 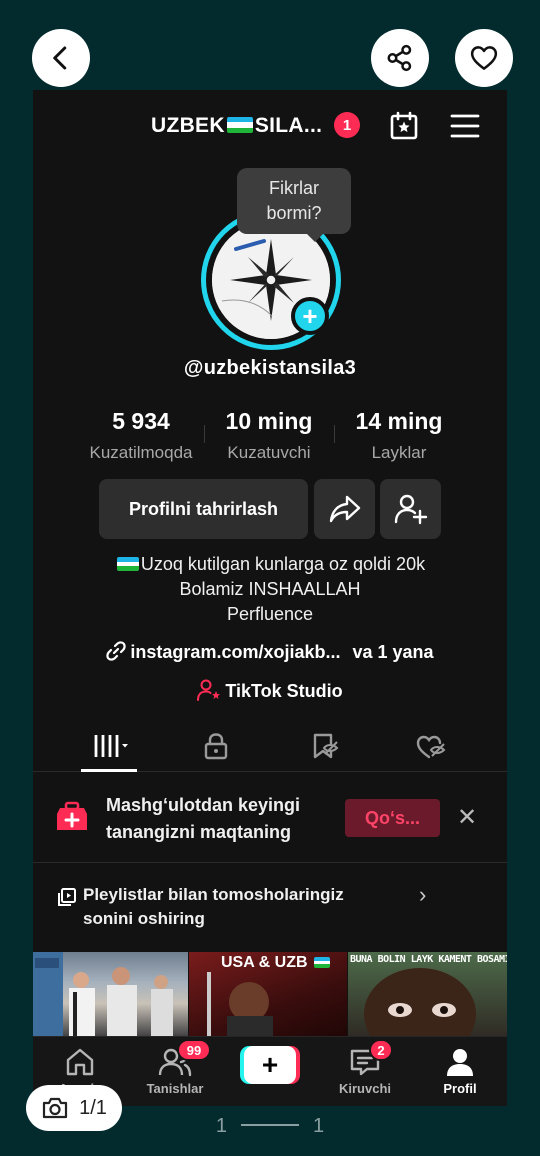 I want to click on close-icon: ✕, so click(x=467, y=817).